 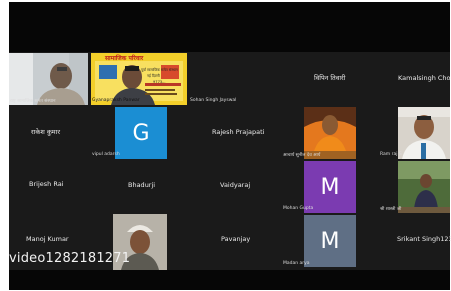 I want to click on participant-name: Ram raj S, so click(x=391, y=154).